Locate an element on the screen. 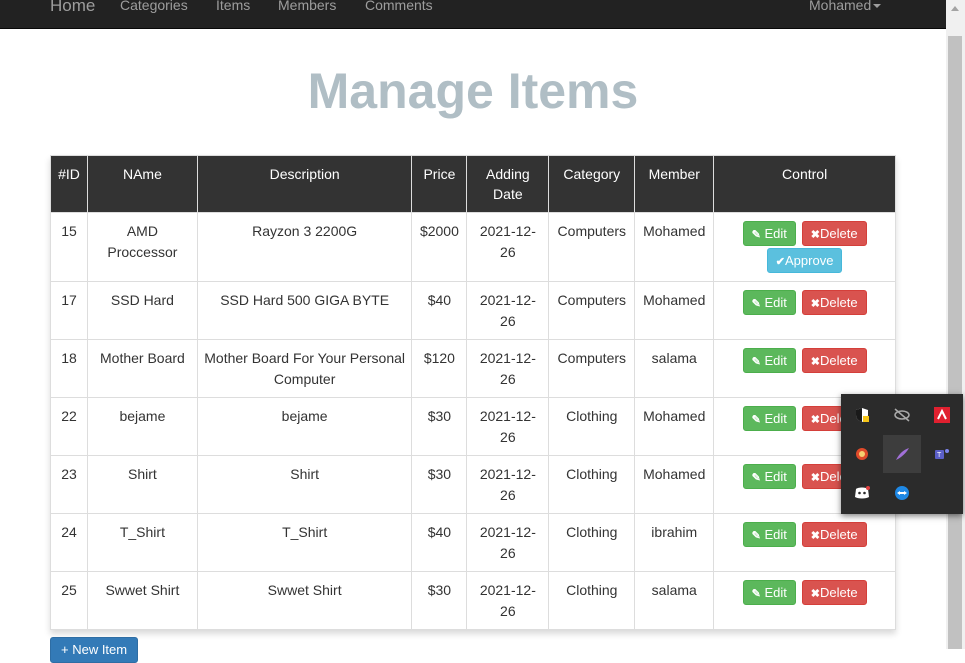 This screenshot has width=965, height=663. nav-categories-link: Categories is located at coordinates (154, 6).